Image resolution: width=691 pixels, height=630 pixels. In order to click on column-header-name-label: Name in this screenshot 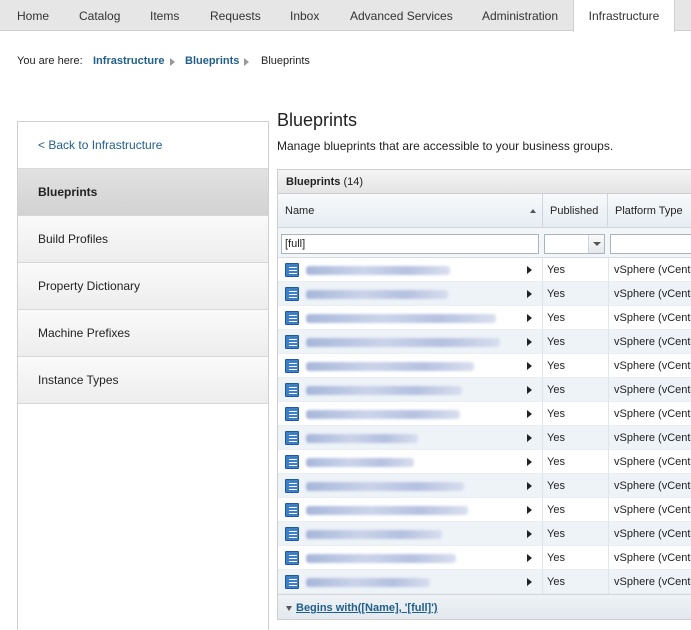, I will do `click(300, 211)`.